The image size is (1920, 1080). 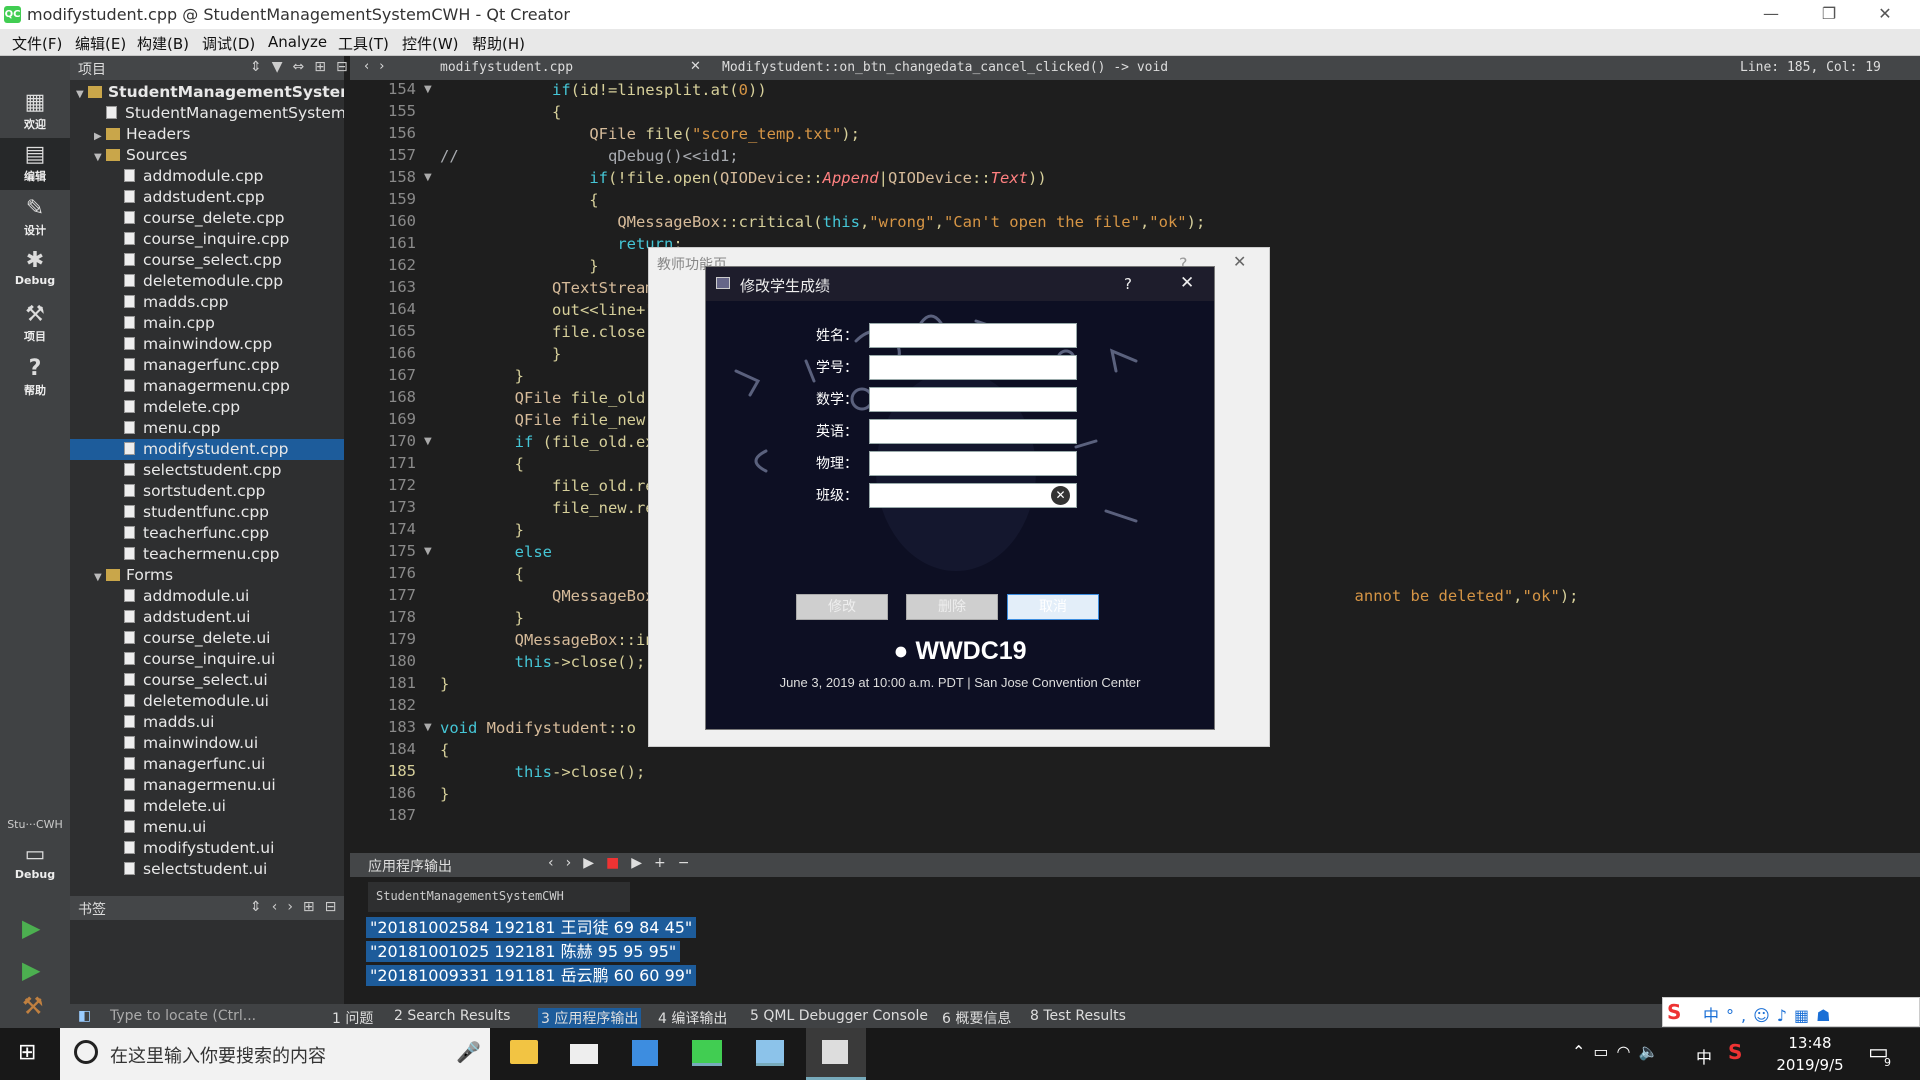 What do you see at coordinates (207, 596) in the screenshot?
I see `tree-file-item: addmodule.ui` at bounding box center [207, 596].